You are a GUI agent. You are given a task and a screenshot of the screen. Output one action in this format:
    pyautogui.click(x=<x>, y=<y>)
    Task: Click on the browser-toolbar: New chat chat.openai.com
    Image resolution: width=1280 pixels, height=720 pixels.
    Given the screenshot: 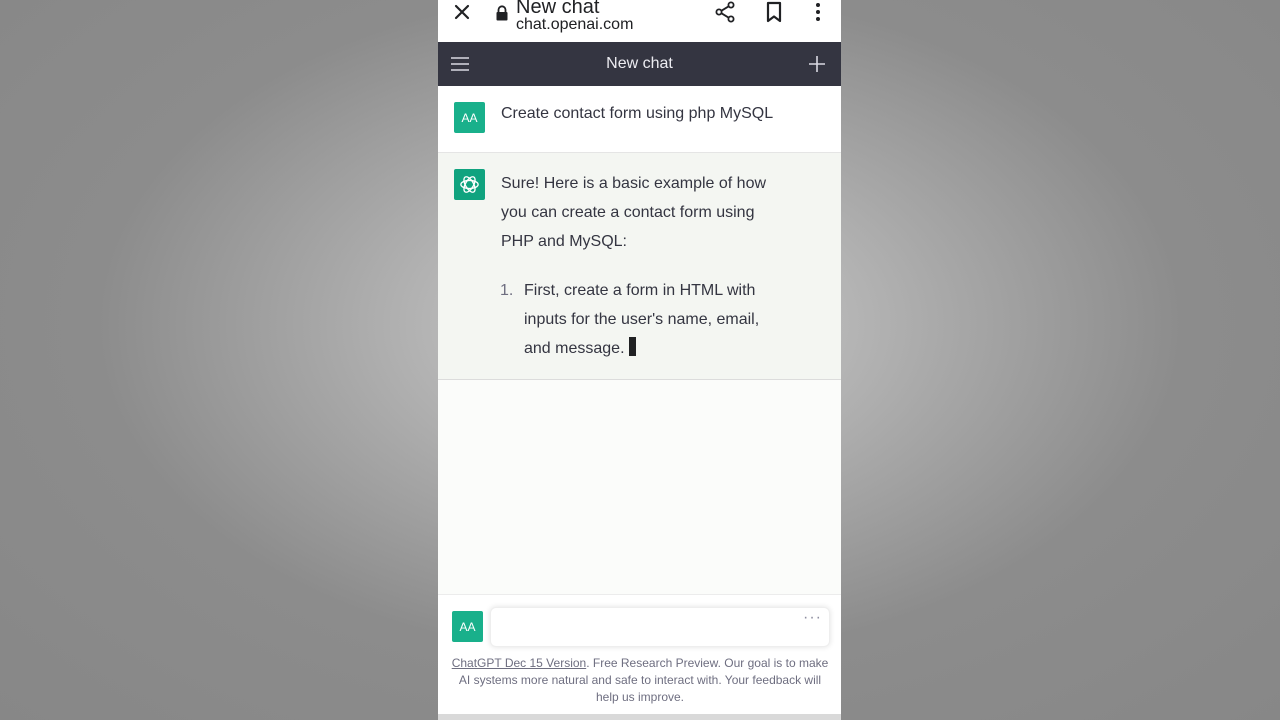 What is the action you would take?
    pyautogui.click(x=639, y=21)
    